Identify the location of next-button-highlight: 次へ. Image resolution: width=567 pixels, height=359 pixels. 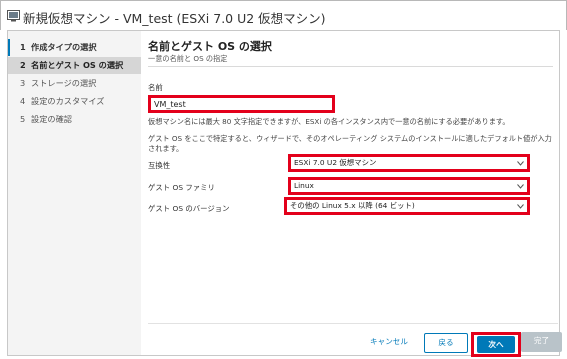
(496, 344).